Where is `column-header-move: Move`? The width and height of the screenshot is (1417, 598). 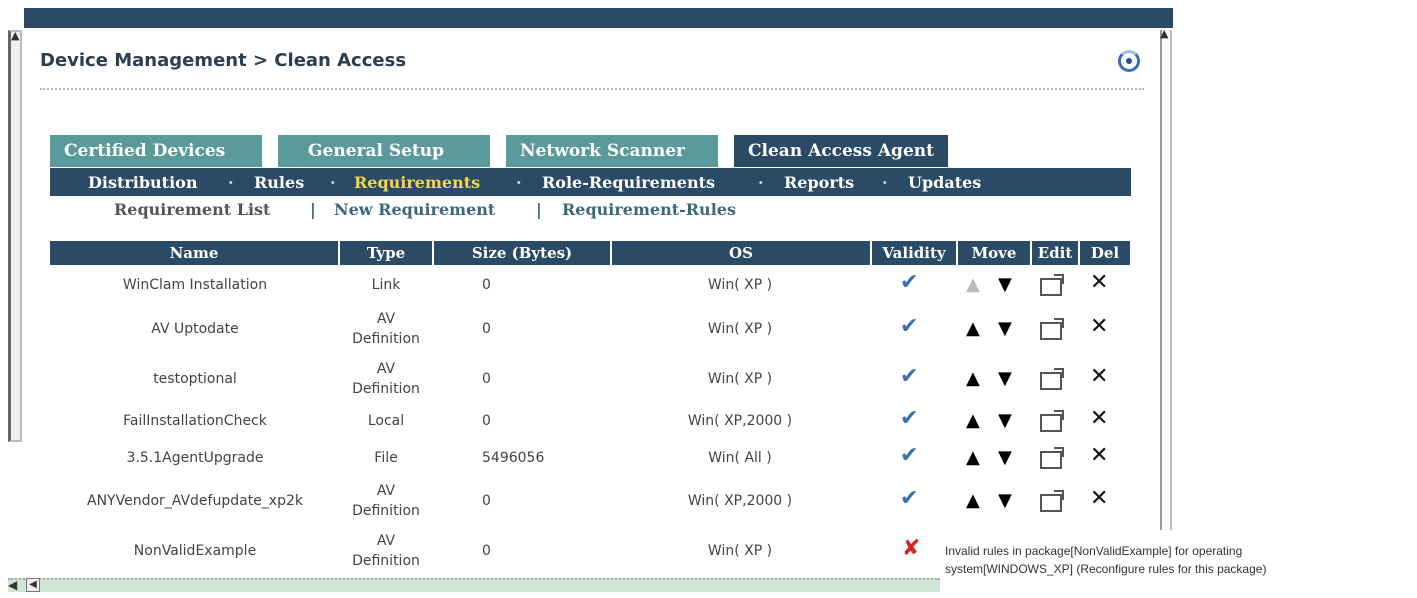
column-header-move: Move is located at coordinates (994, 253).